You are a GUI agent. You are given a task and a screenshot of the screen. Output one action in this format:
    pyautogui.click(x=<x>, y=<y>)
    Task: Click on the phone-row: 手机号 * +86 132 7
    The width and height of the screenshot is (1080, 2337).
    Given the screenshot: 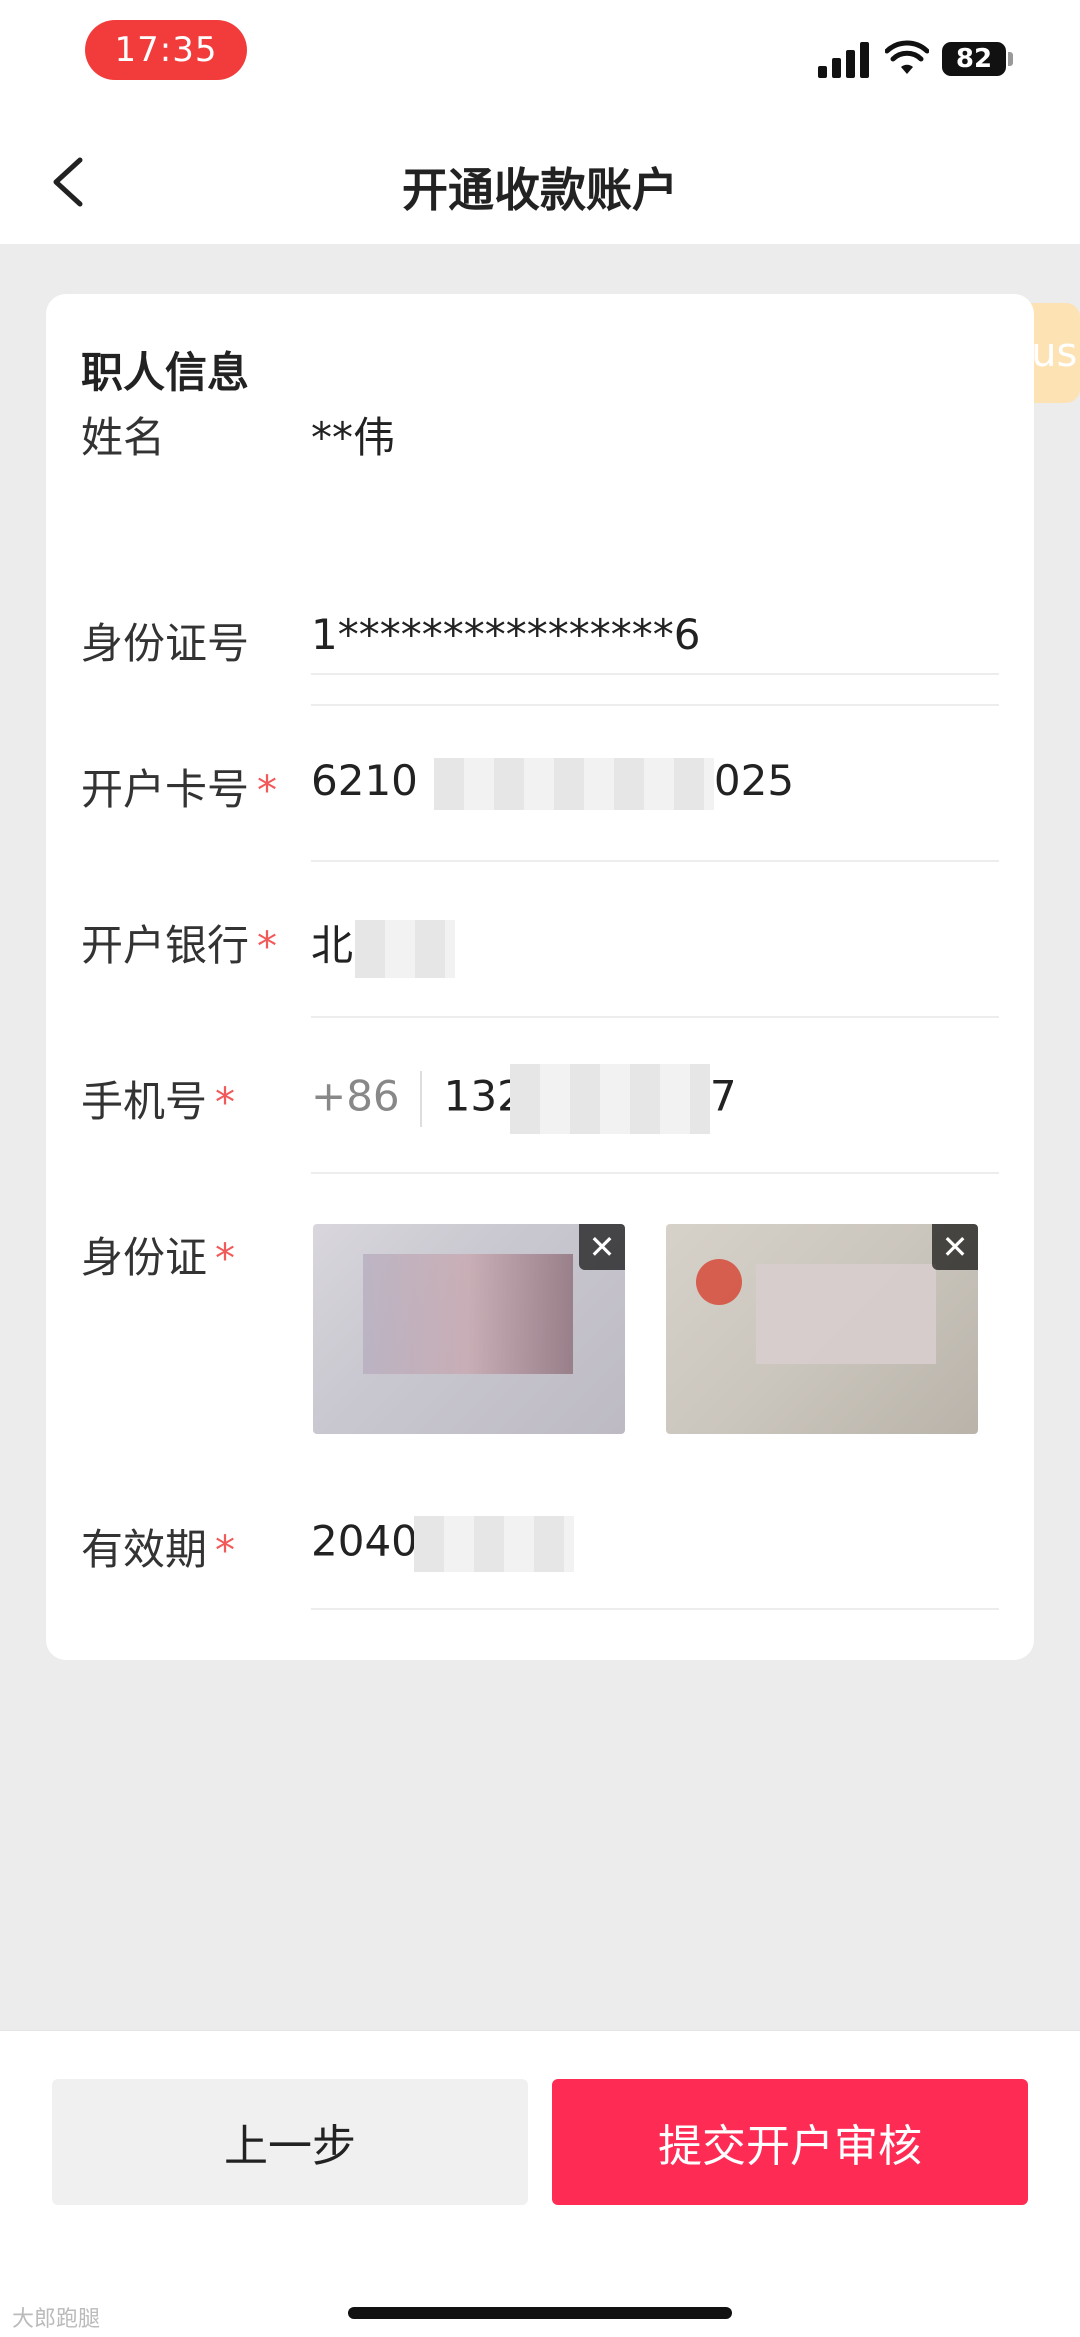 What is the action you would take?
    pyautogui.click(x=540, y=1101)
    